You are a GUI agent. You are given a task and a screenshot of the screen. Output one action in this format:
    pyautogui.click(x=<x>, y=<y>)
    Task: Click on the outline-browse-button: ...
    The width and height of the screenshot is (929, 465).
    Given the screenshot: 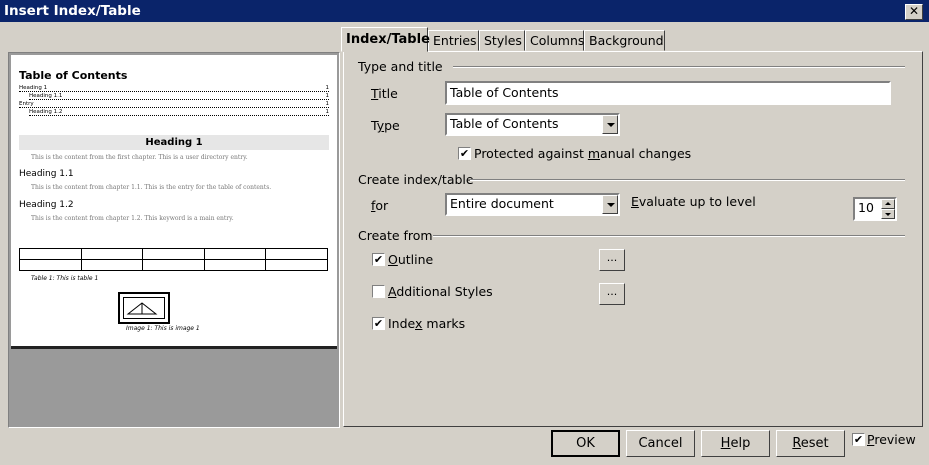 What is the action you would take?
    pyautogui.click(x=612, y=260)
    